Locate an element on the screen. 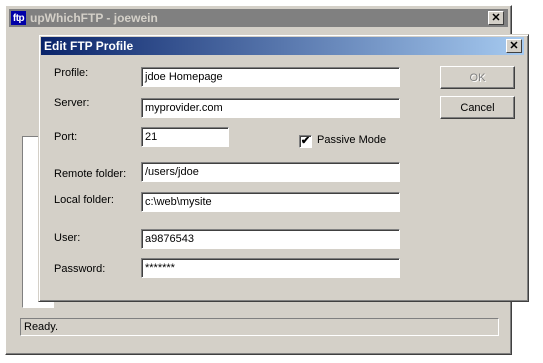 Image resolution: width=543 pixels, height=363 pixels. status-bar: Ready. is located at coordinates (259, 327).